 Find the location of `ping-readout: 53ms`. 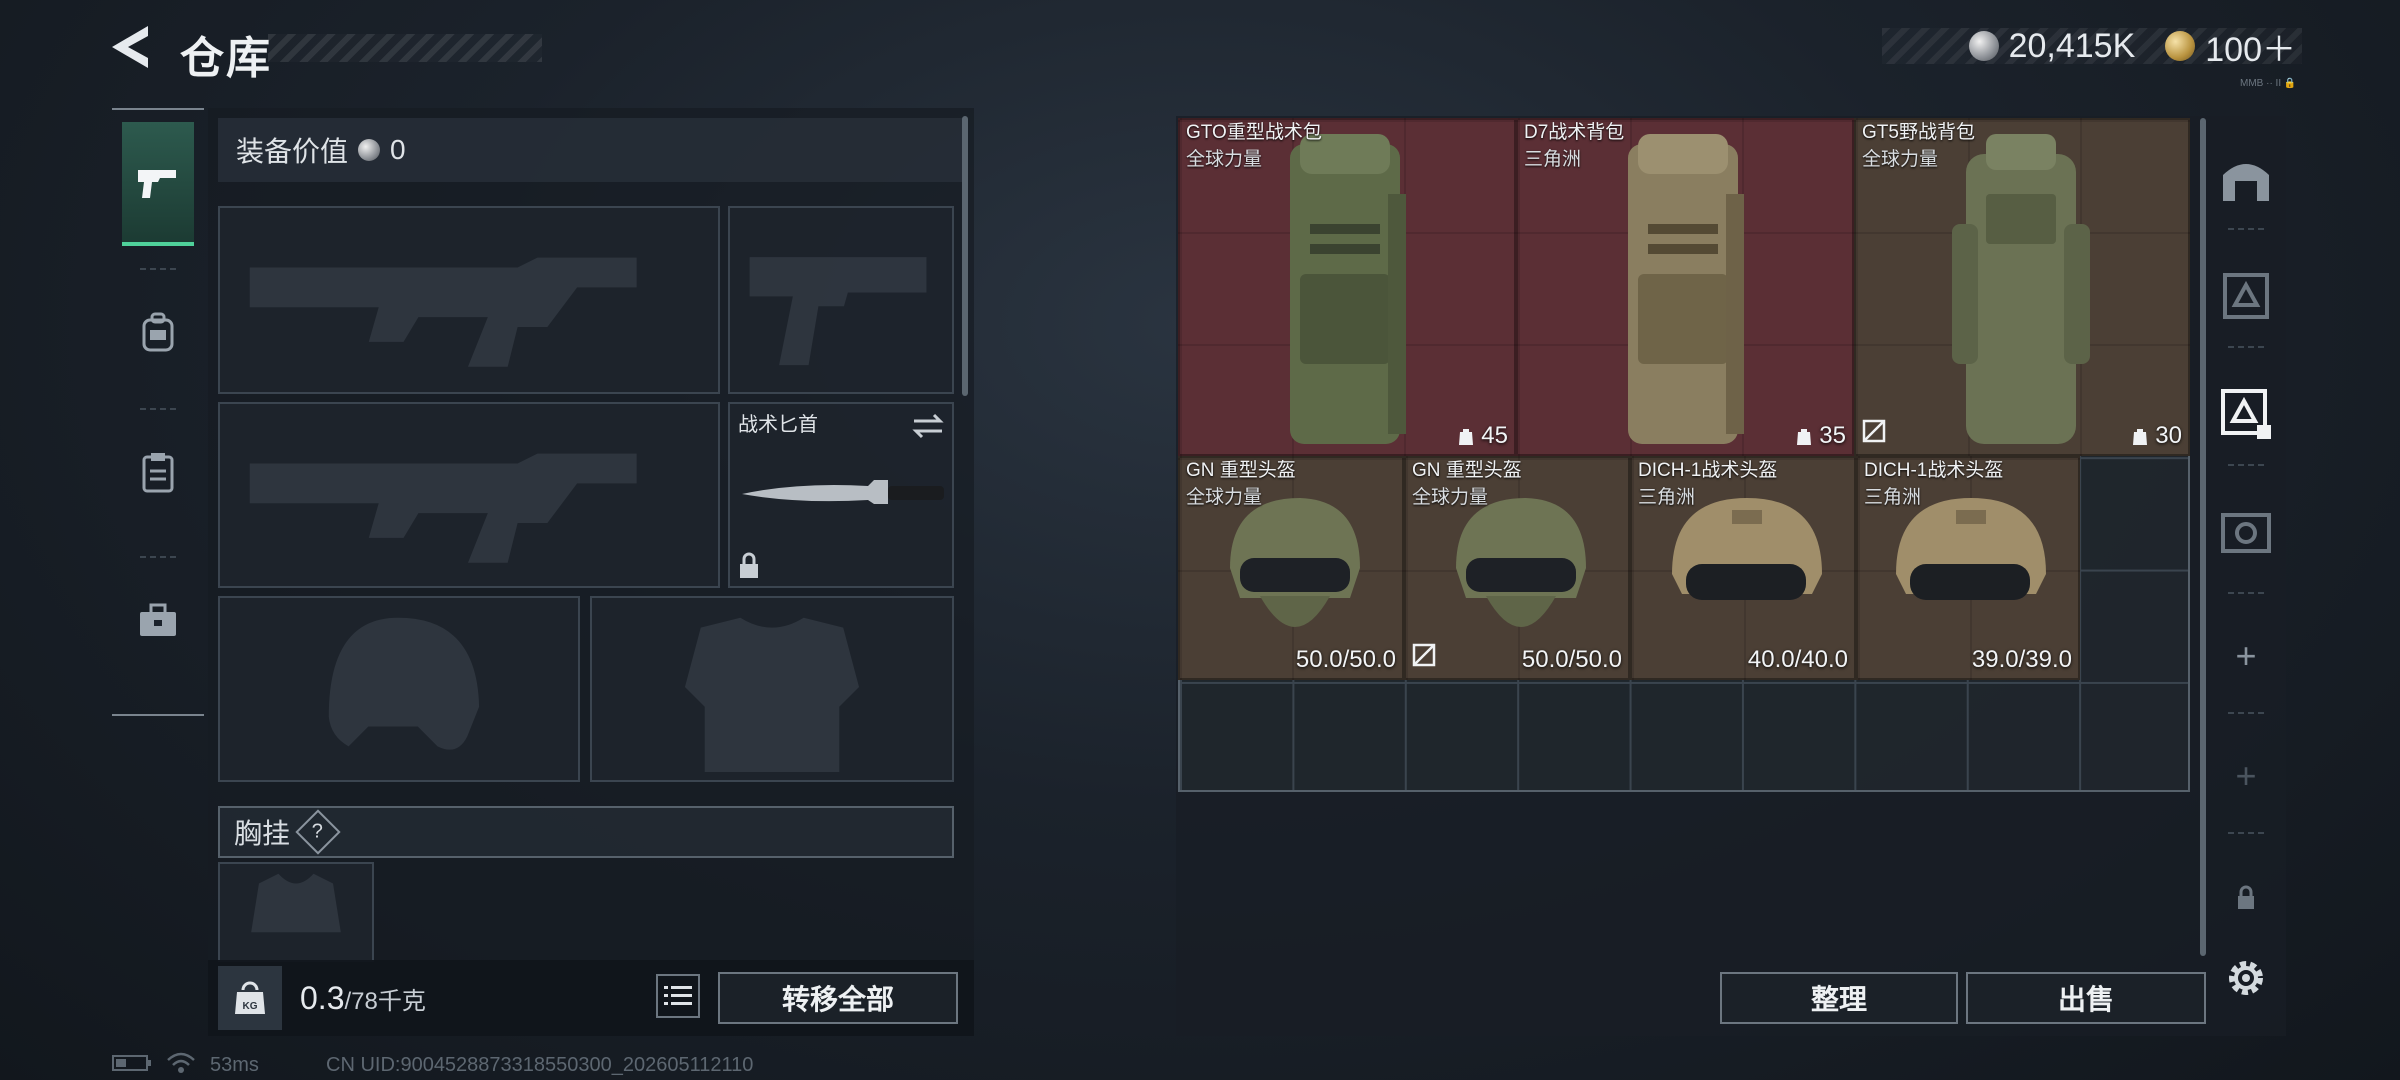

ping-readout: 53ms is located at coordinates (234, 1065).